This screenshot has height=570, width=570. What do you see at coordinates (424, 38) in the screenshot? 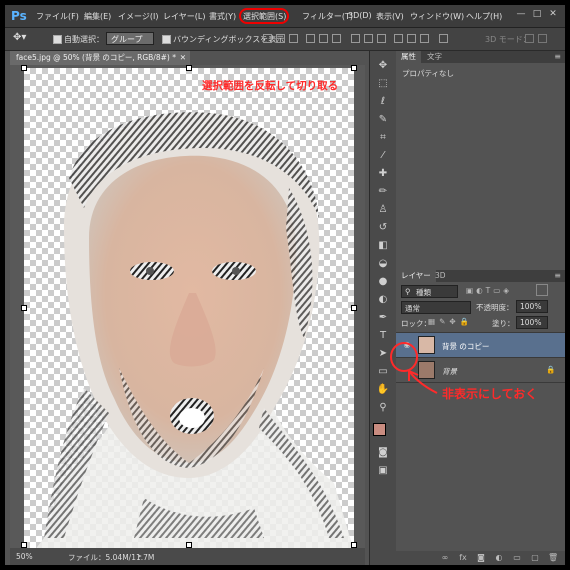
I see `distribute-right-icon` at bounding box center [424, 38].